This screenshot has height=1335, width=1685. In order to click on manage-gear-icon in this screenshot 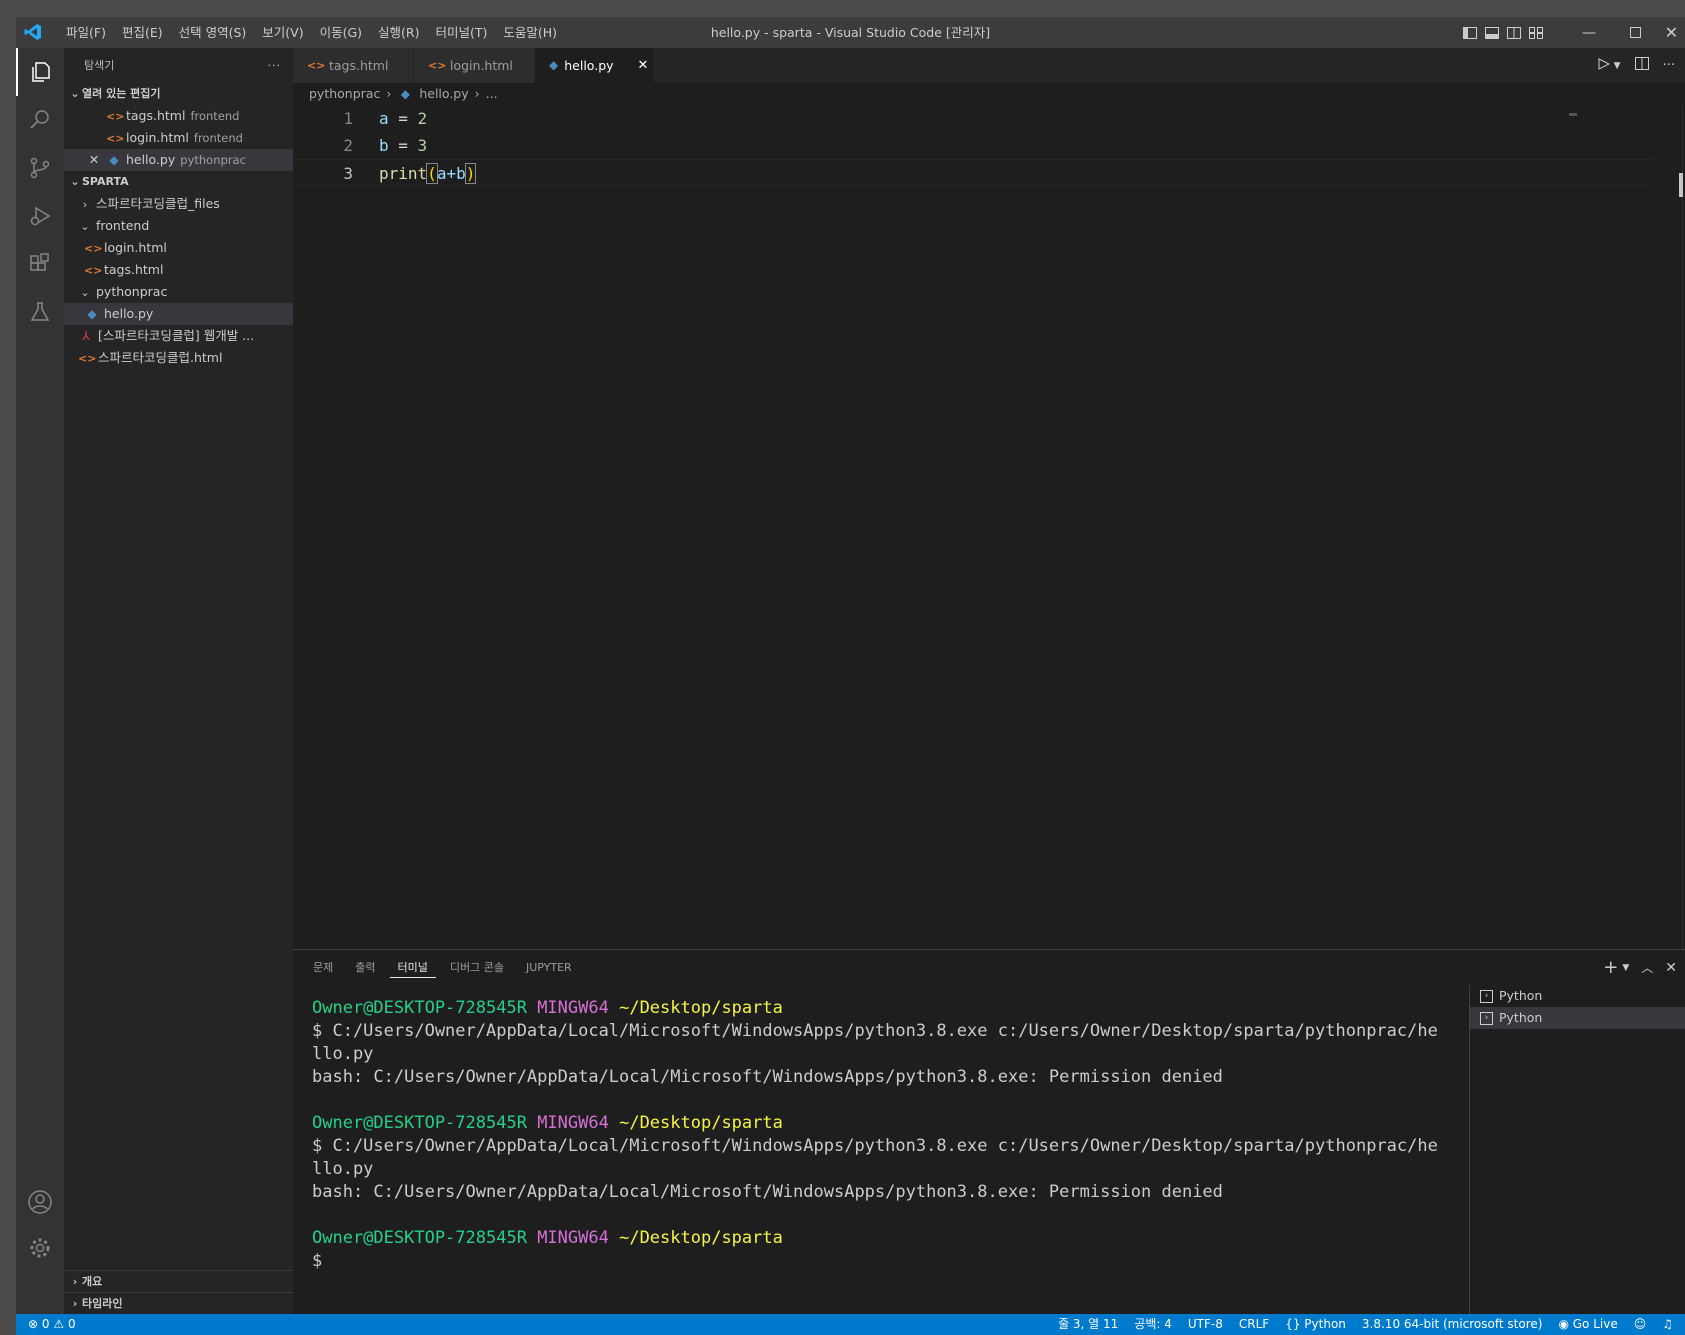, I will do `click(40, 1248)`.